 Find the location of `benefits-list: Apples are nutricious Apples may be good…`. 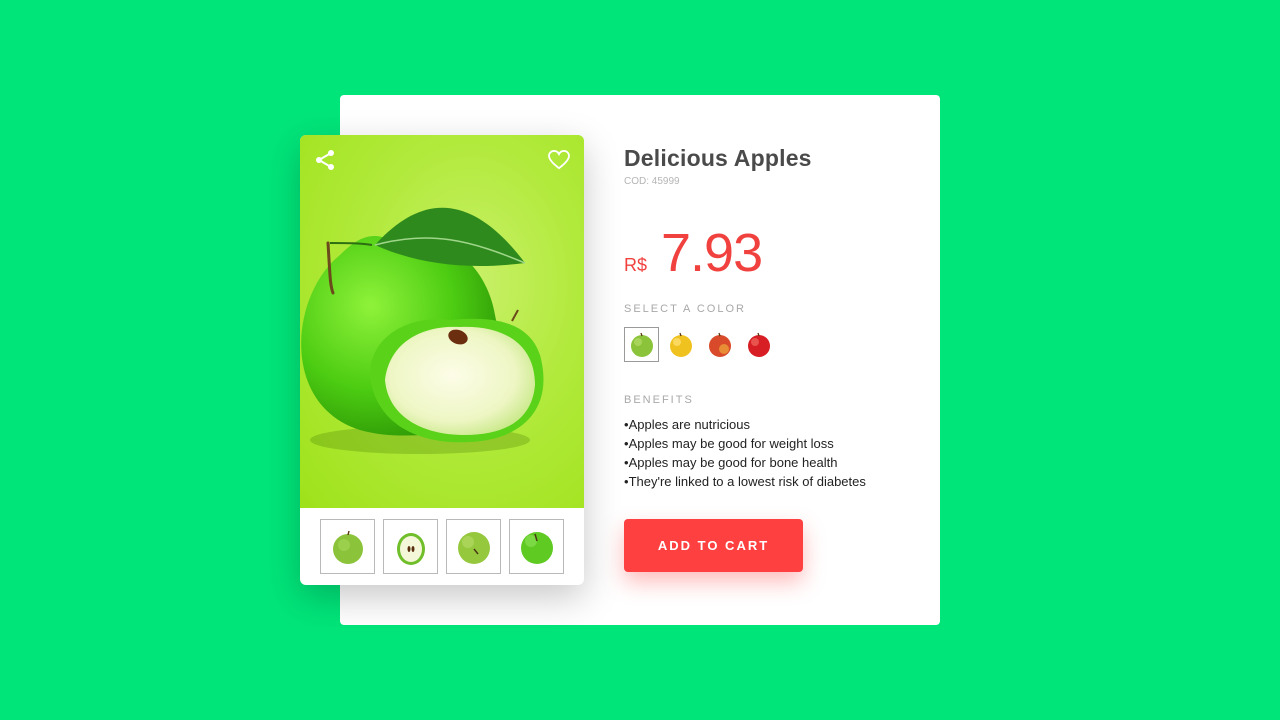

benefits-list: Apples are nutricious Apples may be good… is located at coordinates (745, 453).